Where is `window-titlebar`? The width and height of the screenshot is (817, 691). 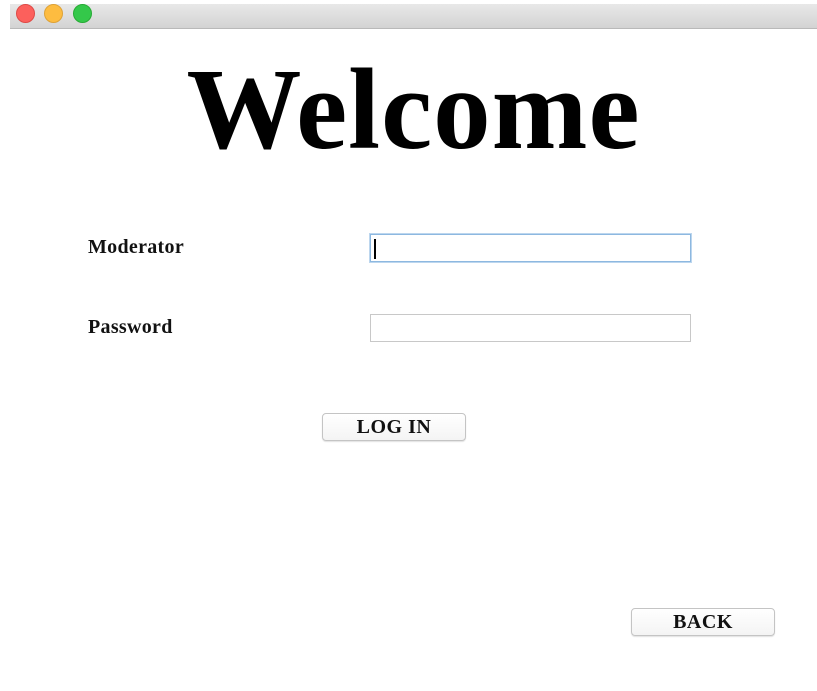
window-titlebar is located at coordinates (413, 16).